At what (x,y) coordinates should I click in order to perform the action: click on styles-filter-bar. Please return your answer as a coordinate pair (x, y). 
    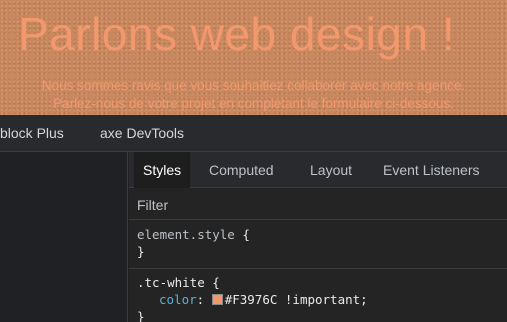
    Looking at the image, I should click on (318, 204).